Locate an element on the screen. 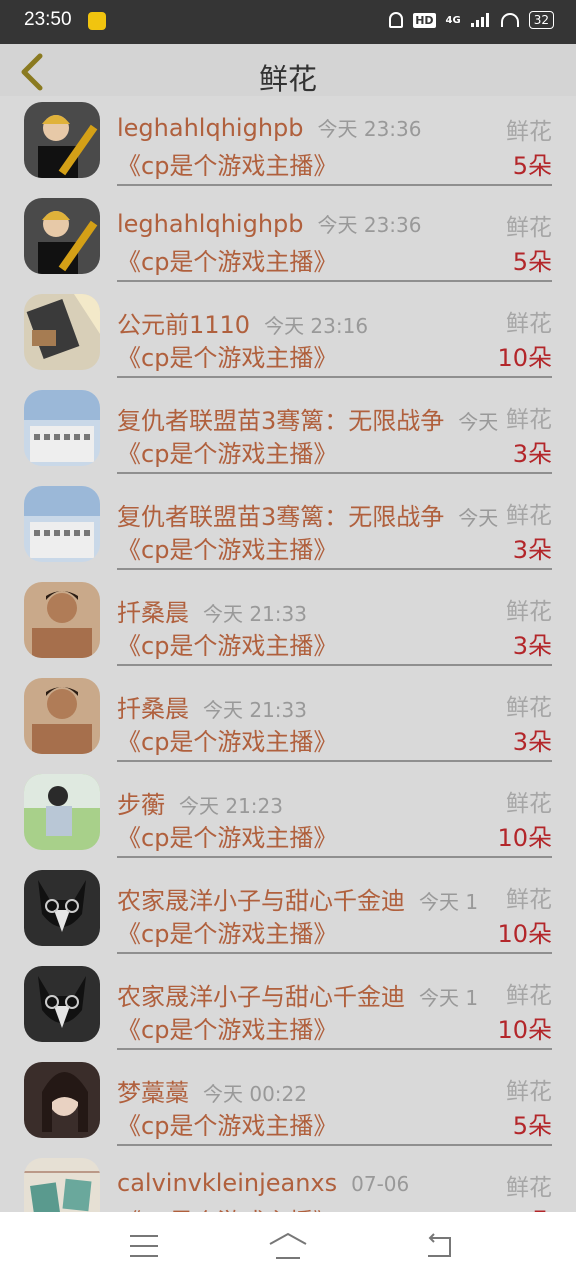 Image resolution: width=576 pixels, height=1280 pixels. list-item: calvinvkleinjeanxs 07-06 鲜花《cp是个游戏主播》 3朵 is located at coordinates (288, 1182).